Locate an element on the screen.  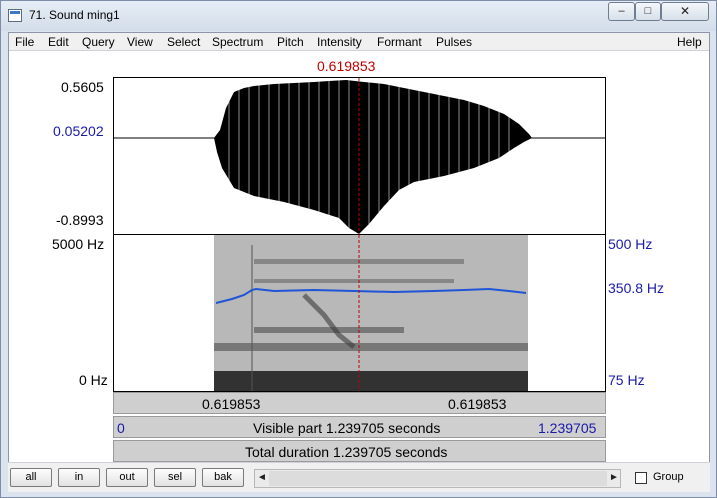
scroll-right-arrow-icon: ► is located at coordinates (614, 477).